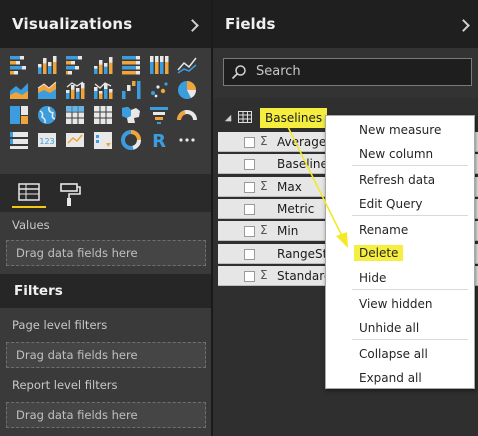 Image resolution: width=478 pixels, height=436 pixels. Describe the element at coordinates (187, 140) in the screenshot. I see `more-visuals-icon` at that location.